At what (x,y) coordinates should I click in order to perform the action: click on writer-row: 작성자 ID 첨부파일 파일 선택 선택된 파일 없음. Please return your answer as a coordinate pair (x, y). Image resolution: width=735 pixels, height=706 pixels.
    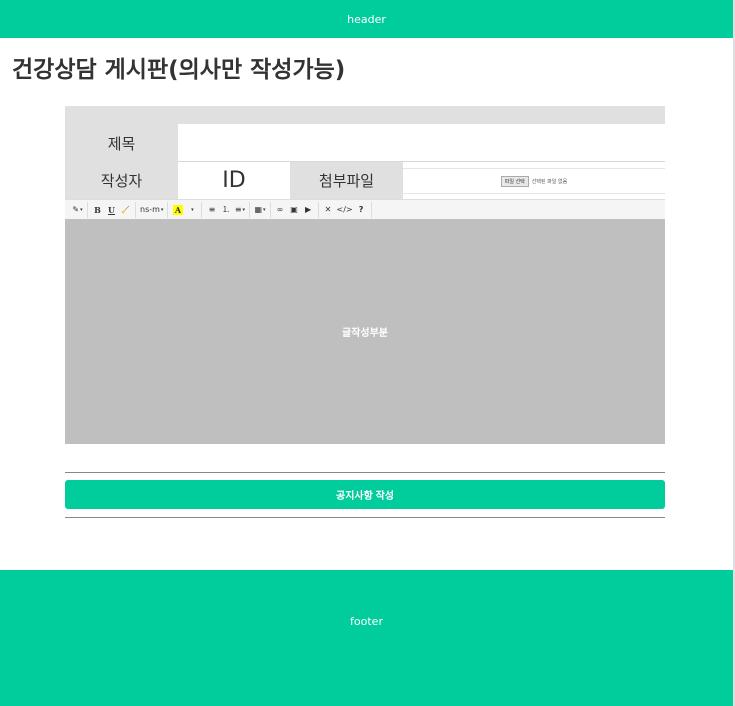
    Looking at the image, I should click on (365, 180).